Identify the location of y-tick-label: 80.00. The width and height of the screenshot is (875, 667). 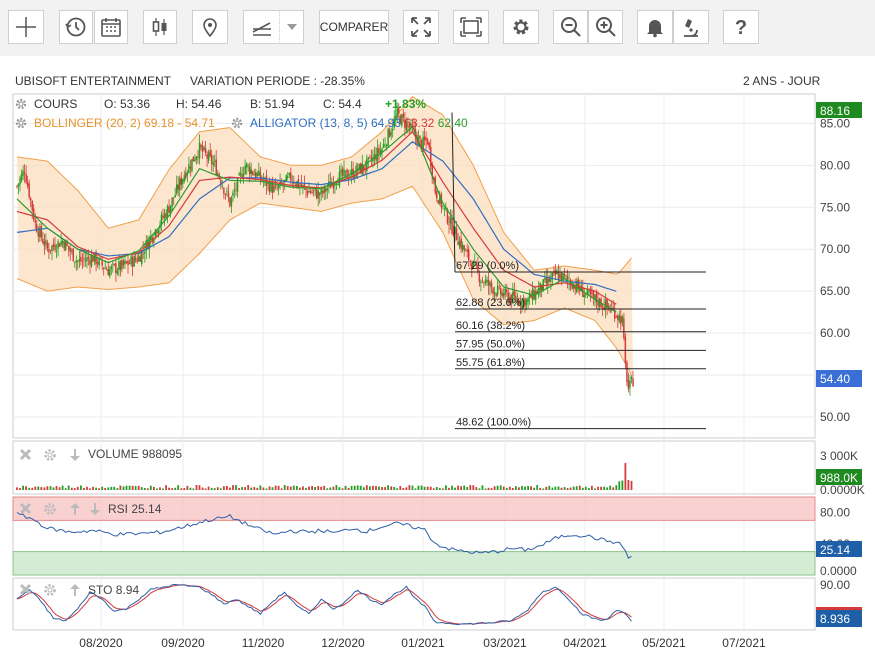
(835, 165).